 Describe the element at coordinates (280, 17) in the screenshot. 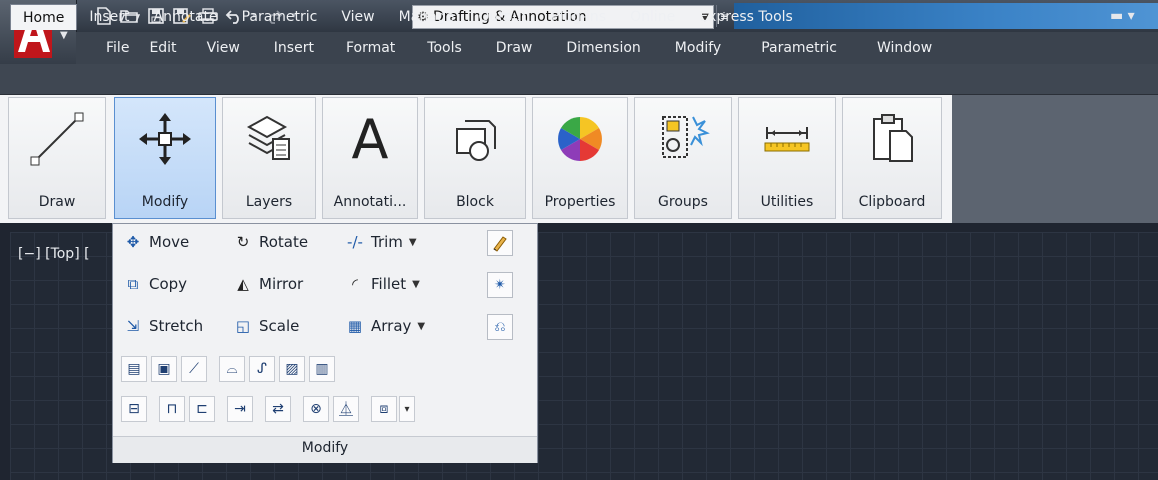

I see `tab-parametric: Parametric` at that location.